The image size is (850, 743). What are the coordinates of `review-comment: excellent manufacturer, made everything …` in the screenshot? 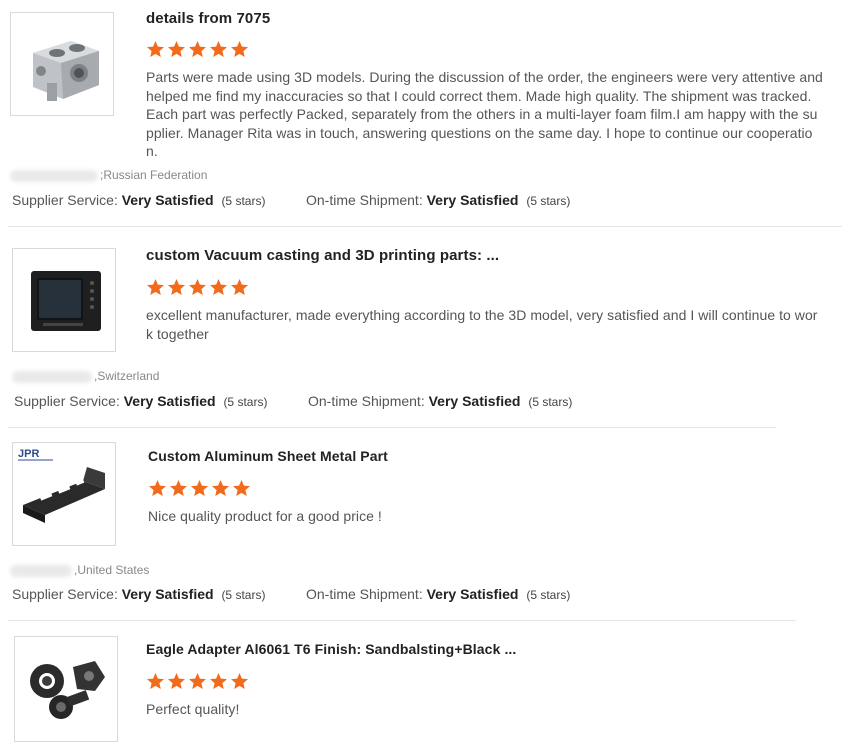 It's located at (482, 324).